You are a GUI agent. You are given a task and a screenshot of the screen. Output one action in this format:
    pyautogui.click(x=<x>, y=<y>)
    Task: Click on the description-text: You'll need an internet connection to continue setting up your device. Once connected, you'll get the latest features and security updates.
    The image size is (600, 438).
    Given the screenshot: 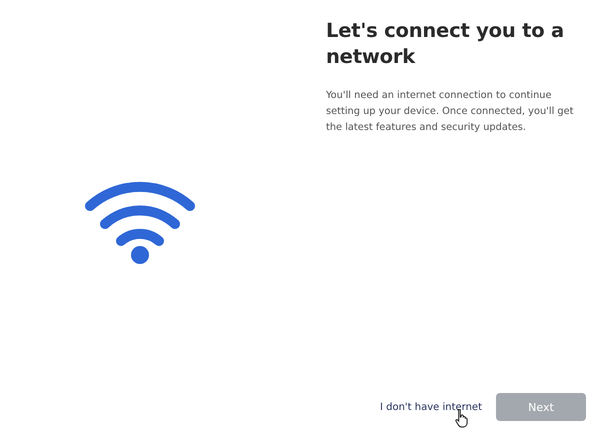 What is the action you would take?
    pyautogui.click(x=450, y=112)
    